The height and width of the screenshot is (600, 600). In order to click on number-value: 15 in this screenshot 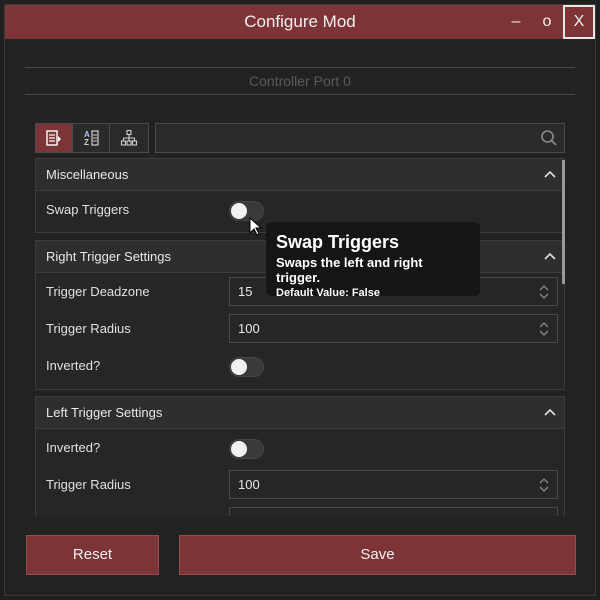, I will do `click(245, 291)`.